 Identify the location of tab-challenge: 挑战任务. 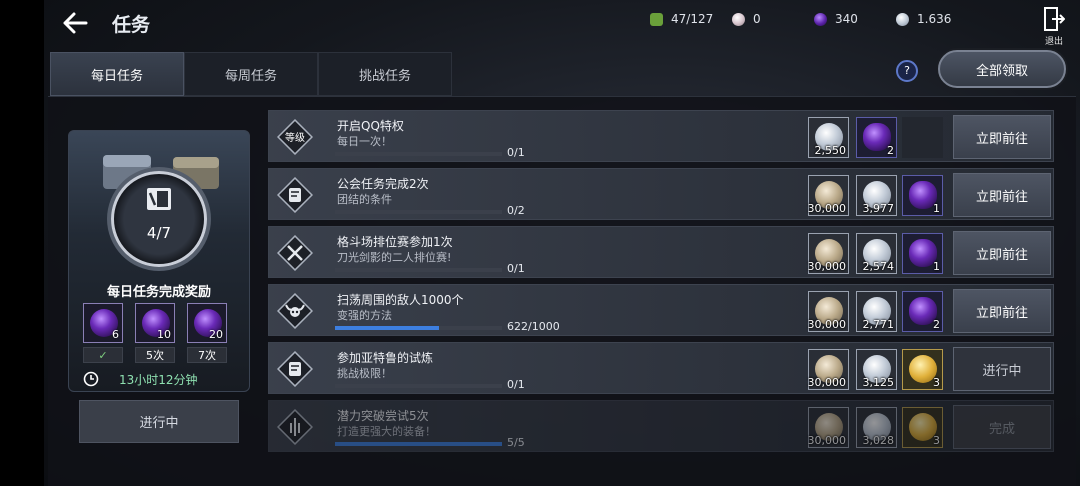
(385, 74).